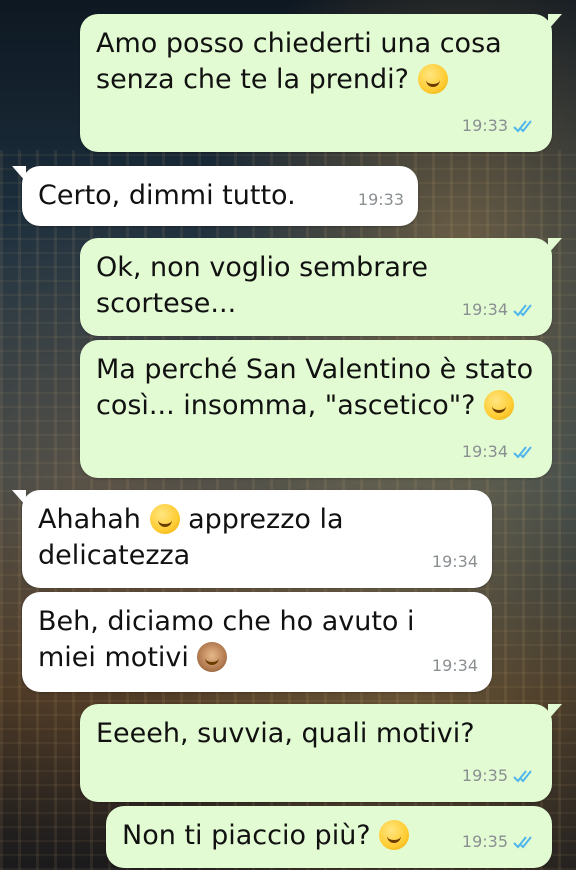 This screenshot has height=870, width=576. Describe the element at coordinates (167, 195) in the screenshot. I see `message-text: Certo, dimmi tutto.` at that location.